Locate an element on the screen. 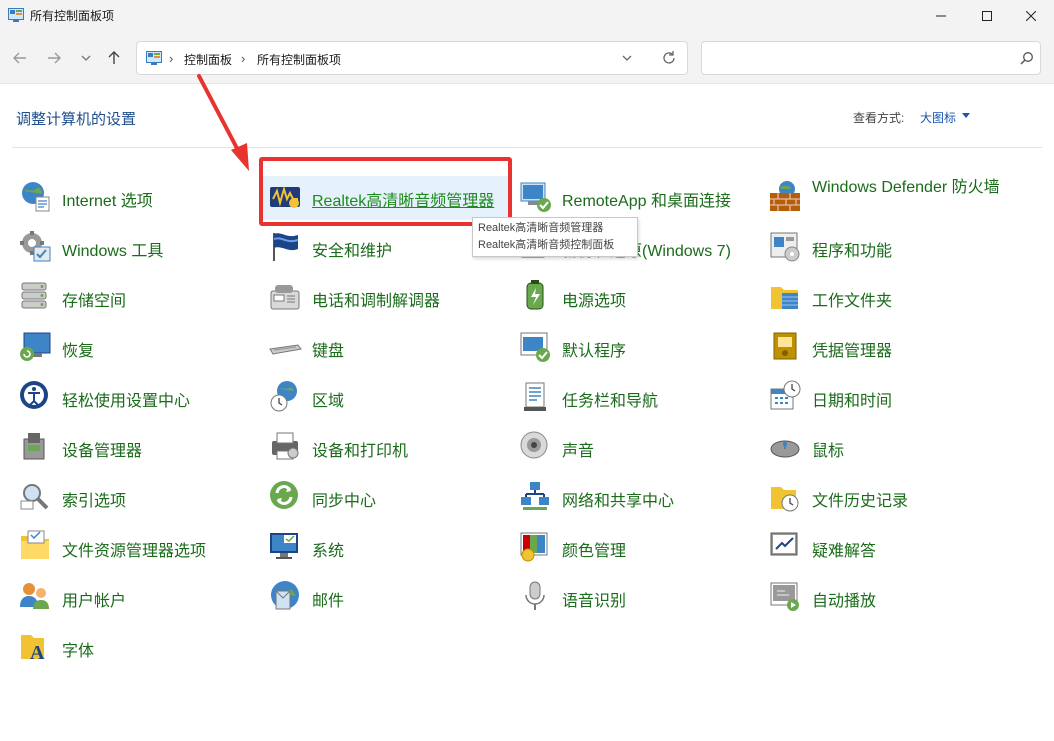  control-panel-item: 网络和共享中心 is located at coordinates (638, 497).